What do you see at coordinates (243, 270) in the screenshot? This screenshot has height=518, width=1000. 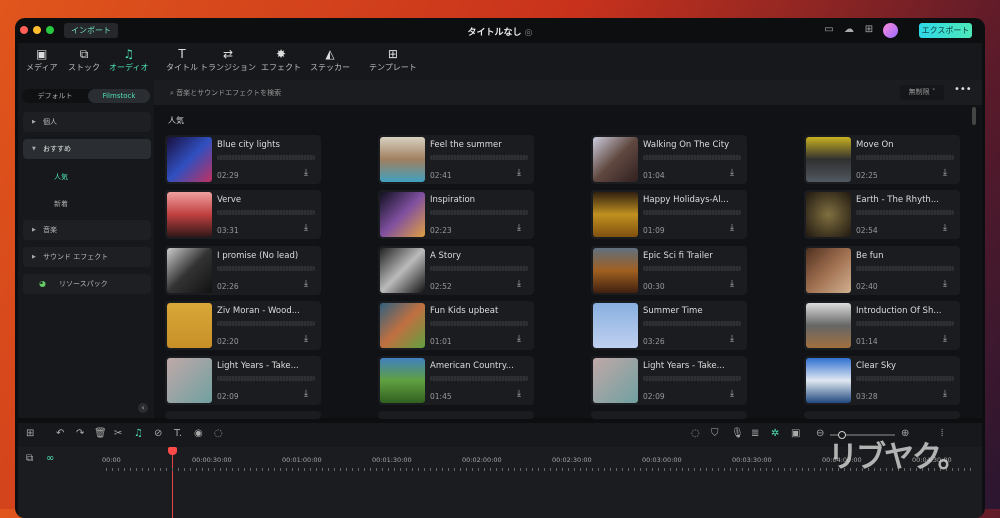 I see `track-card: I promise (No lead) 02:26 ⤓` at bounding box center [243, 270].